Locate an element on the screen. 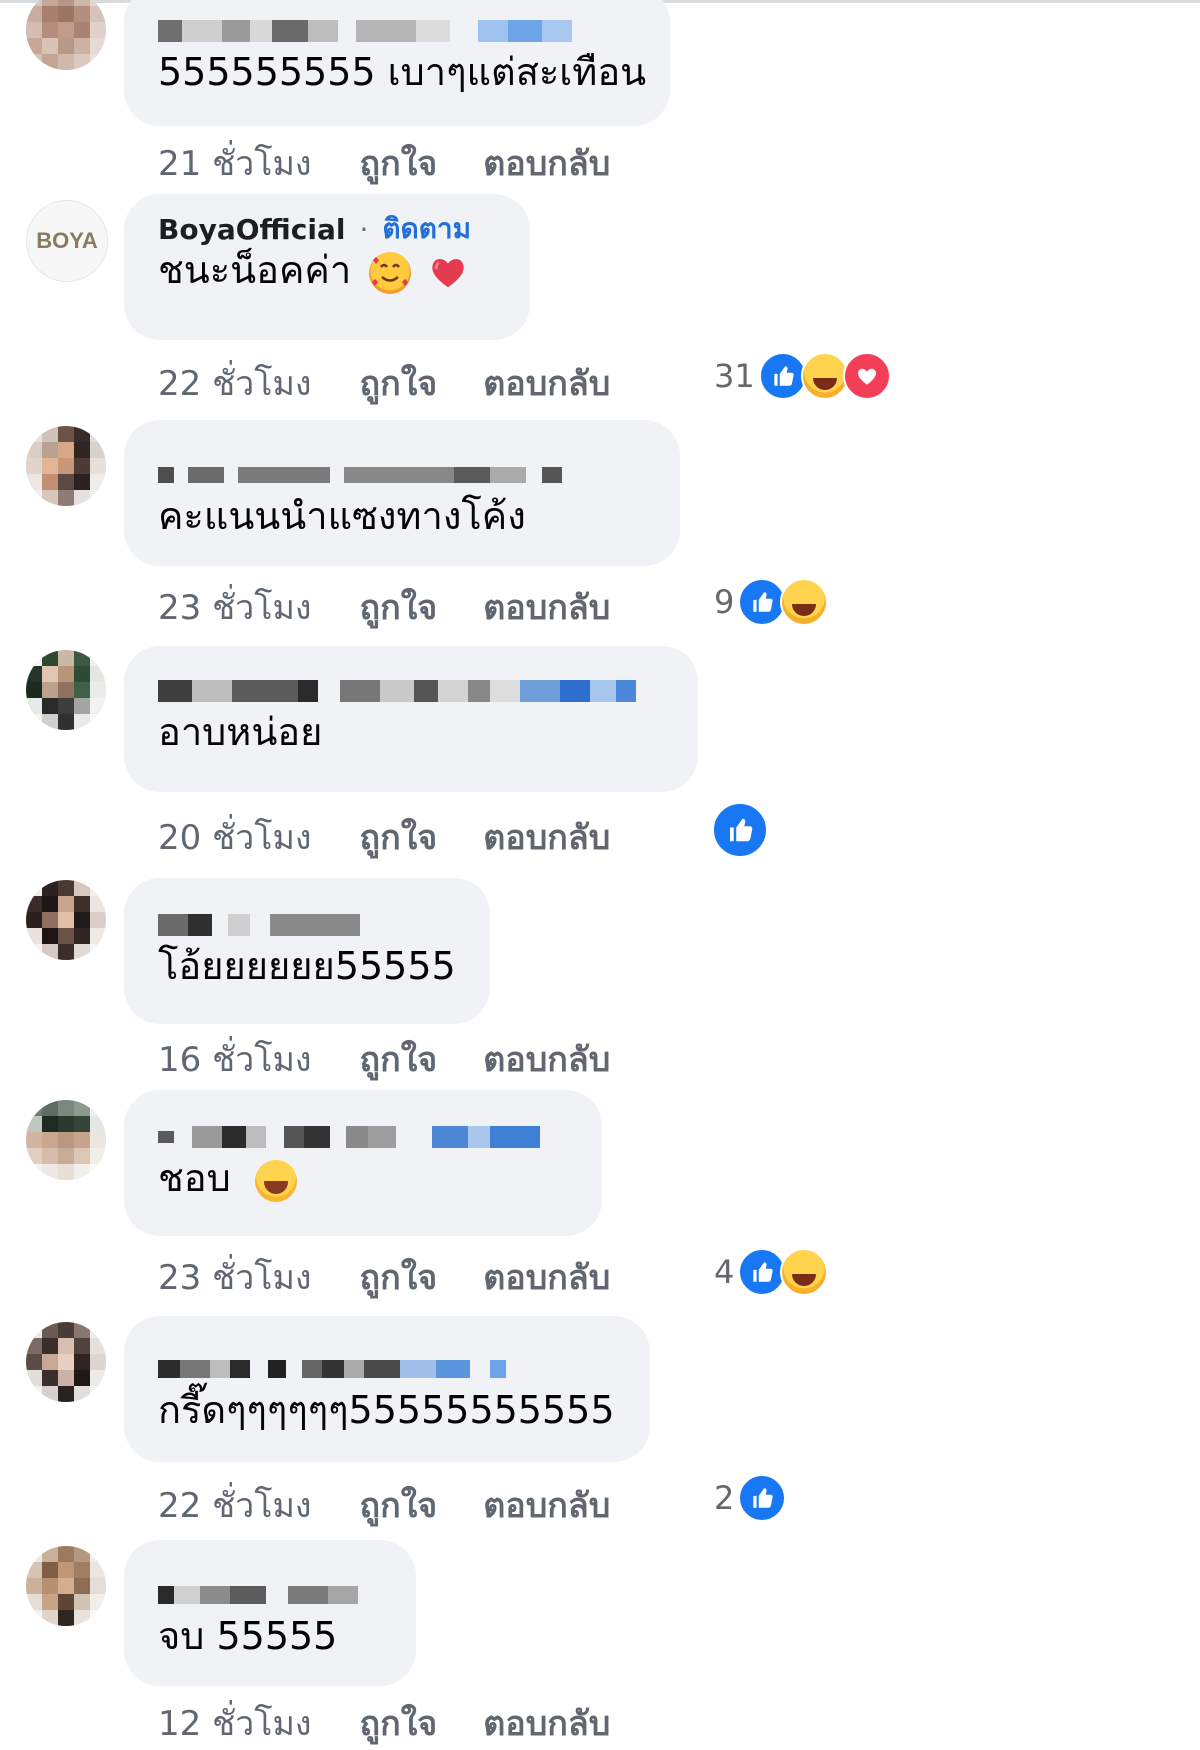  comment-actions: 20 ชั่วโมง ถูกใจ ตอบกลับ is located at coordinates (384, 837).